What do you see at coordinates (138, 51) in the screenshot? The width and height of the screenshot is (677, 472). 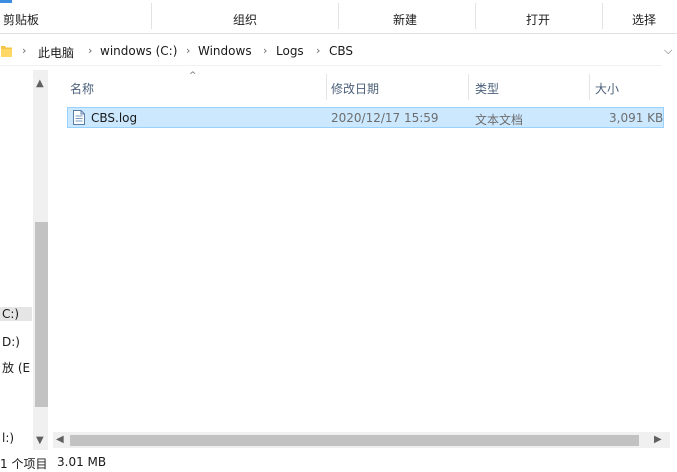 I see `breadcrumb-drive-c: windows (C:)` at bounding box center [138, 51].